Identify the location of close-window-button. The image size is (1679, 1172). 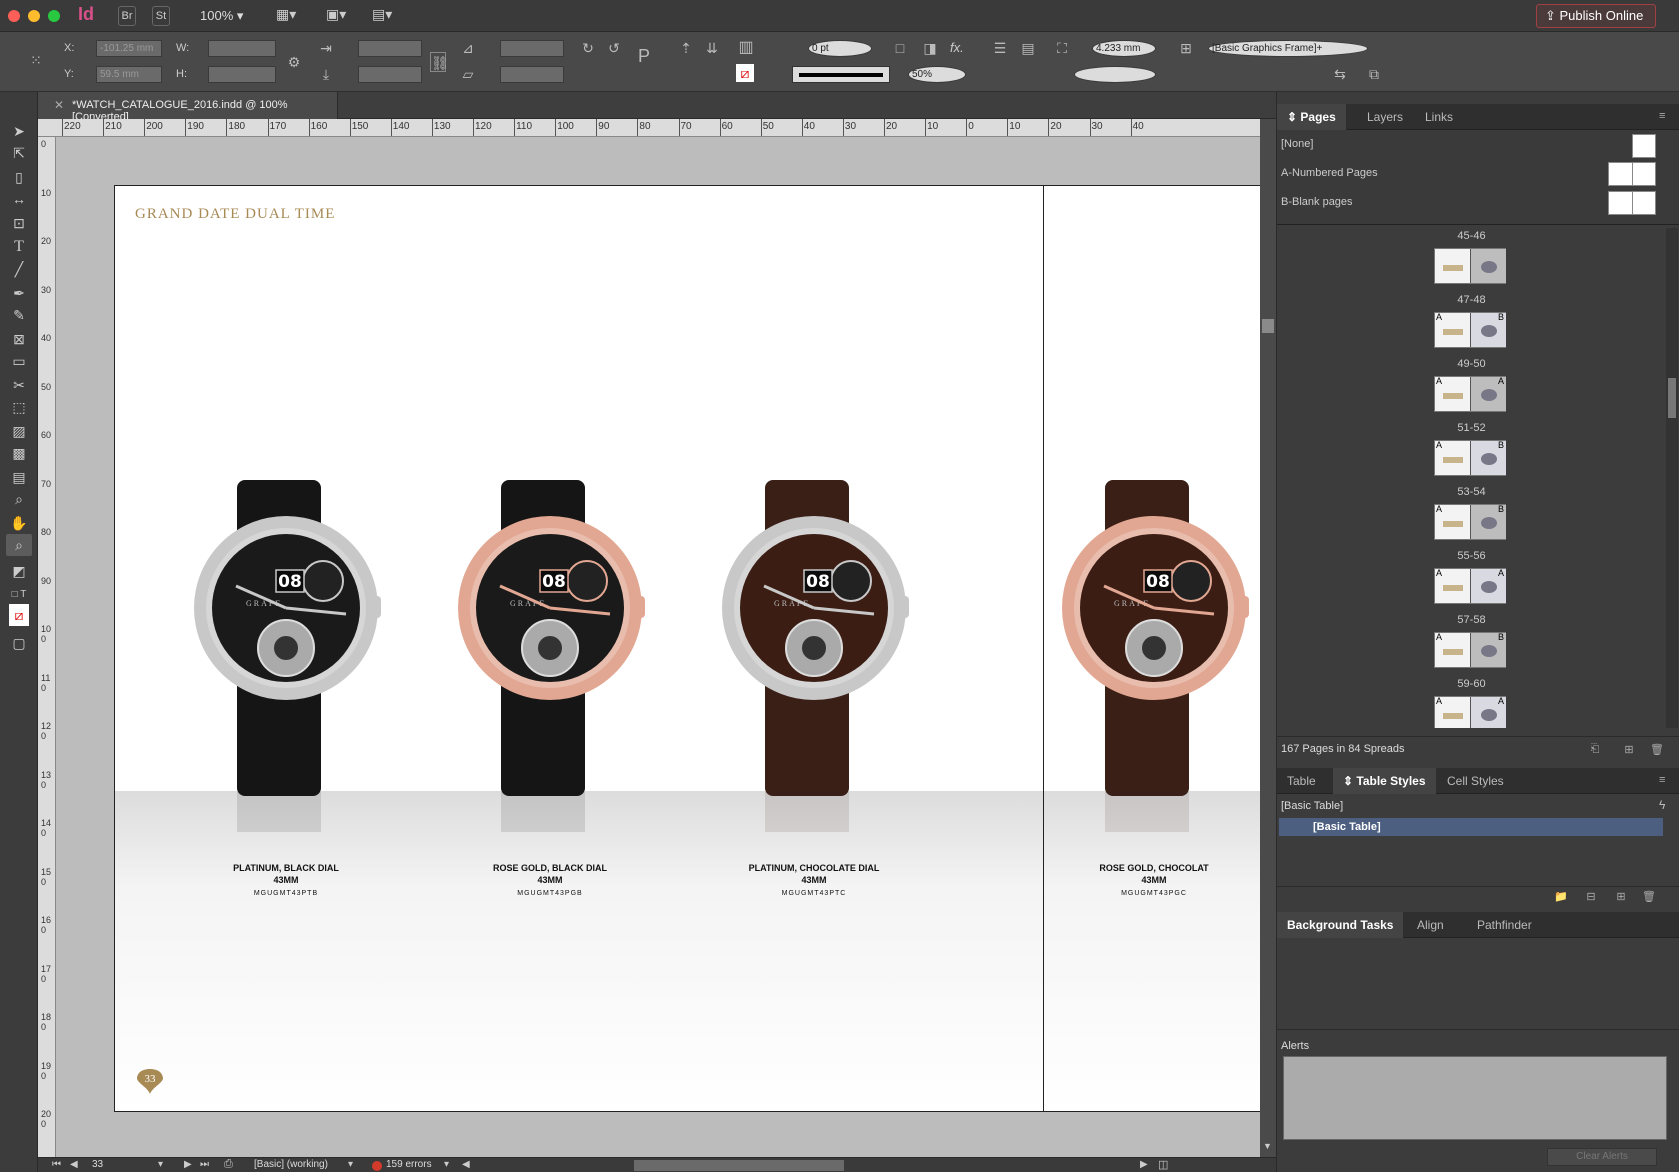
(14, 16).